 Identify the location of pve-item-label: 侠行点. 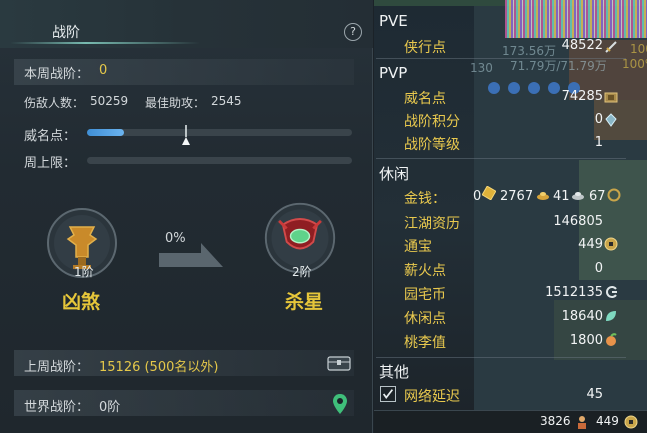
(425, 48).